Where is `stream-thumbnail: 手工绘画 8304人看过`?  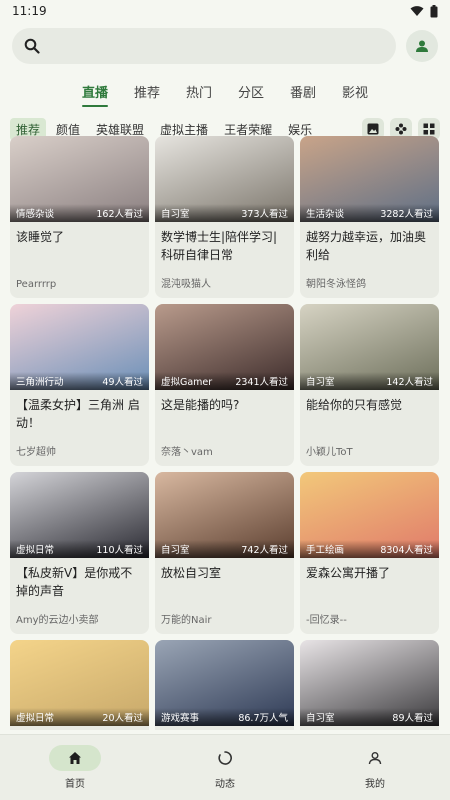
stream-thumbnail: 手工绘画 8304人看过 is located at coordinates (369, 515).